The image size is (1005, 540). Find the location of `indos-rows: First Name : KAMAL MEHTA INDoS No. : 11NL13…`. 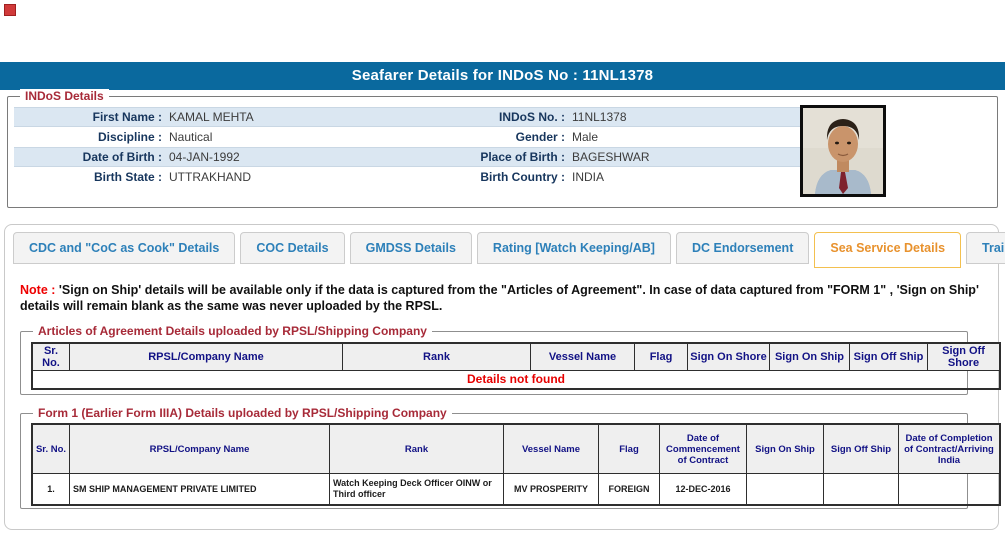

indos-rows: First Name : KAMAL MEHTA INDoS No. : 11NL13… is located at coordinates (408, 147).